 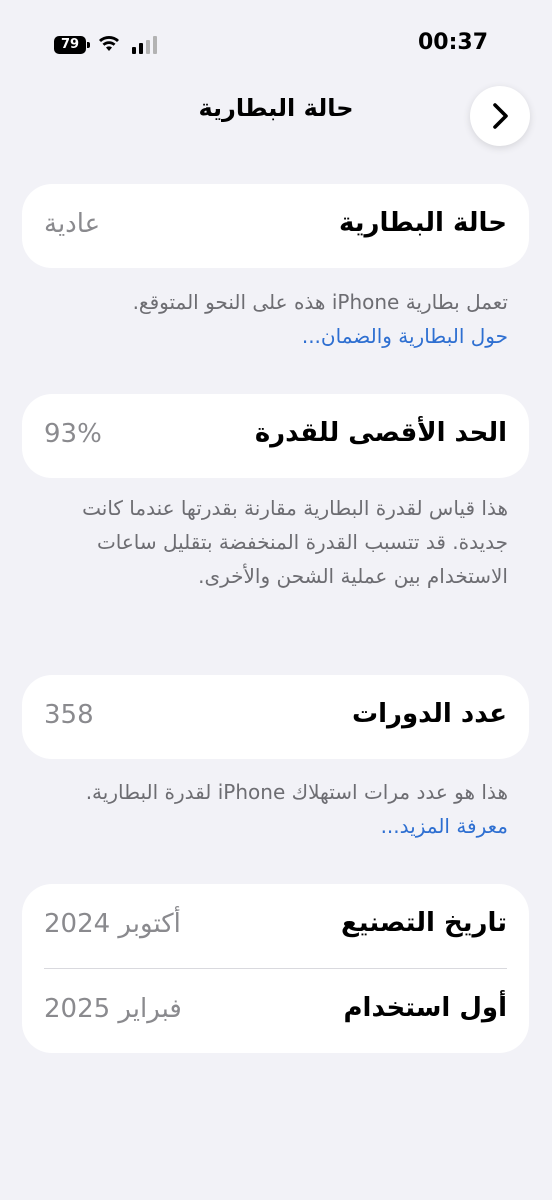 I want to click on manufacture-date-value: أكتوبر 2024, so click(x=112, y=924).